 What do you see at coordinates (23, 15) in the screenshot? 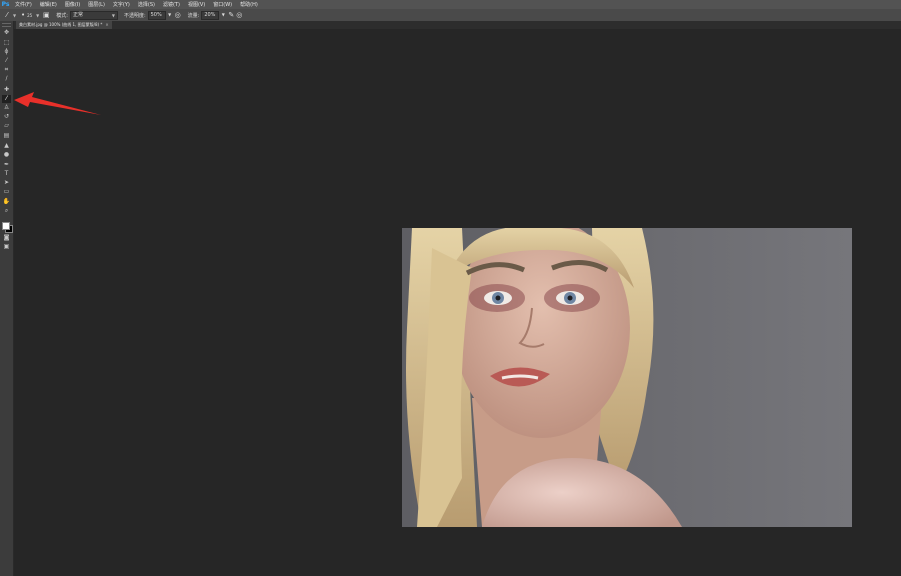
I see `brush-tip-icon: •` at bounding box center [23, 15].